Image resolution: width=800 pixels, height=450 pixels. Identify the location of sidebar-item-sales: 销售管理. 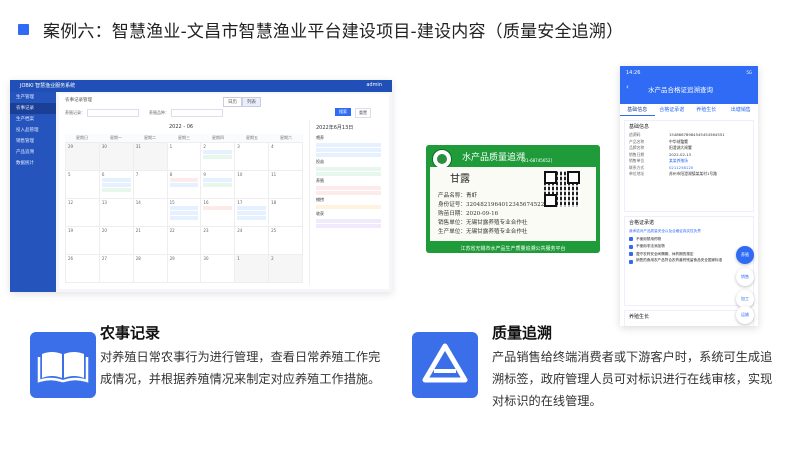
(33, 141).